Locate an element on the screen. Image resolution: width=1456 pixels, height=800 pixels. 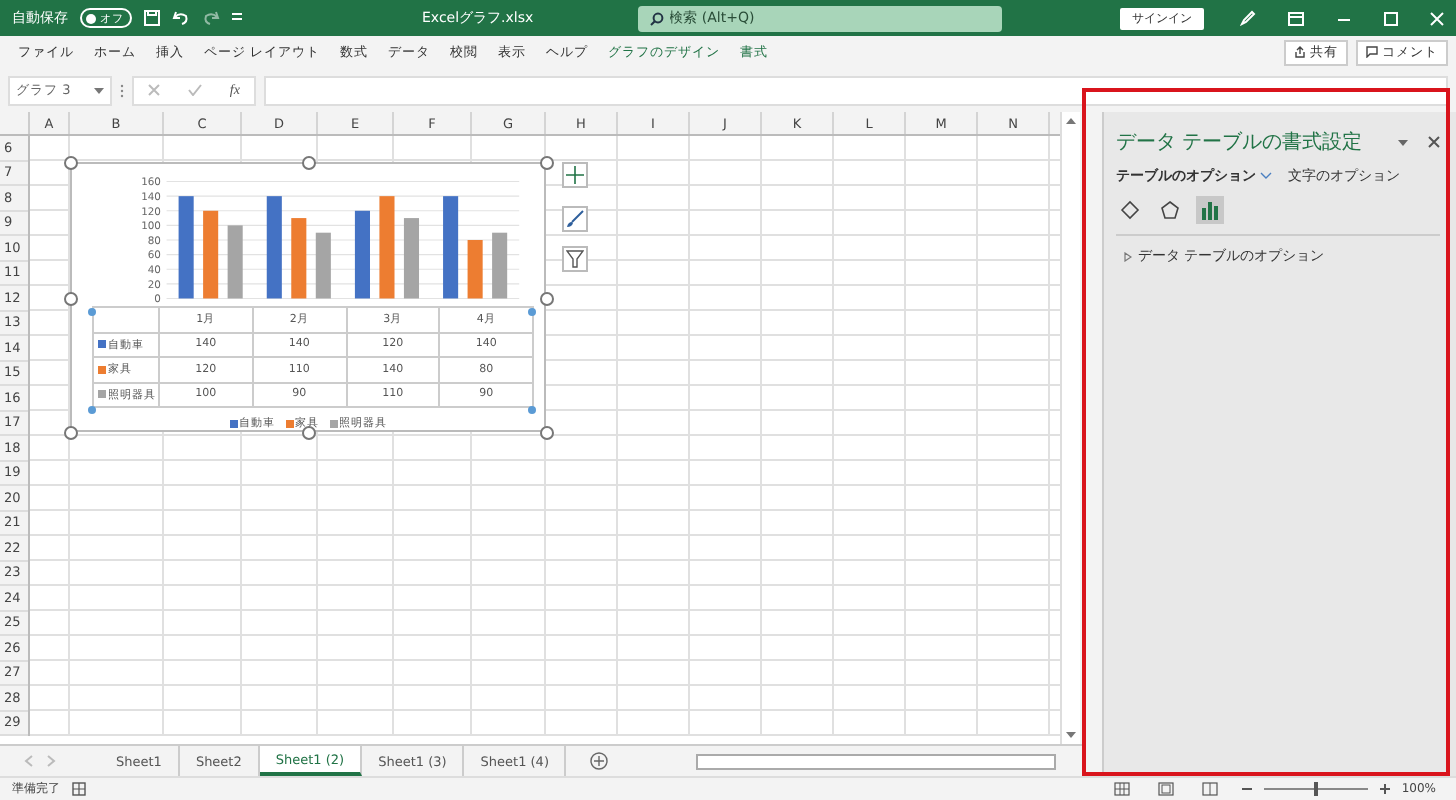
page-layout-view-icon is located at coordinates (1165, 789).